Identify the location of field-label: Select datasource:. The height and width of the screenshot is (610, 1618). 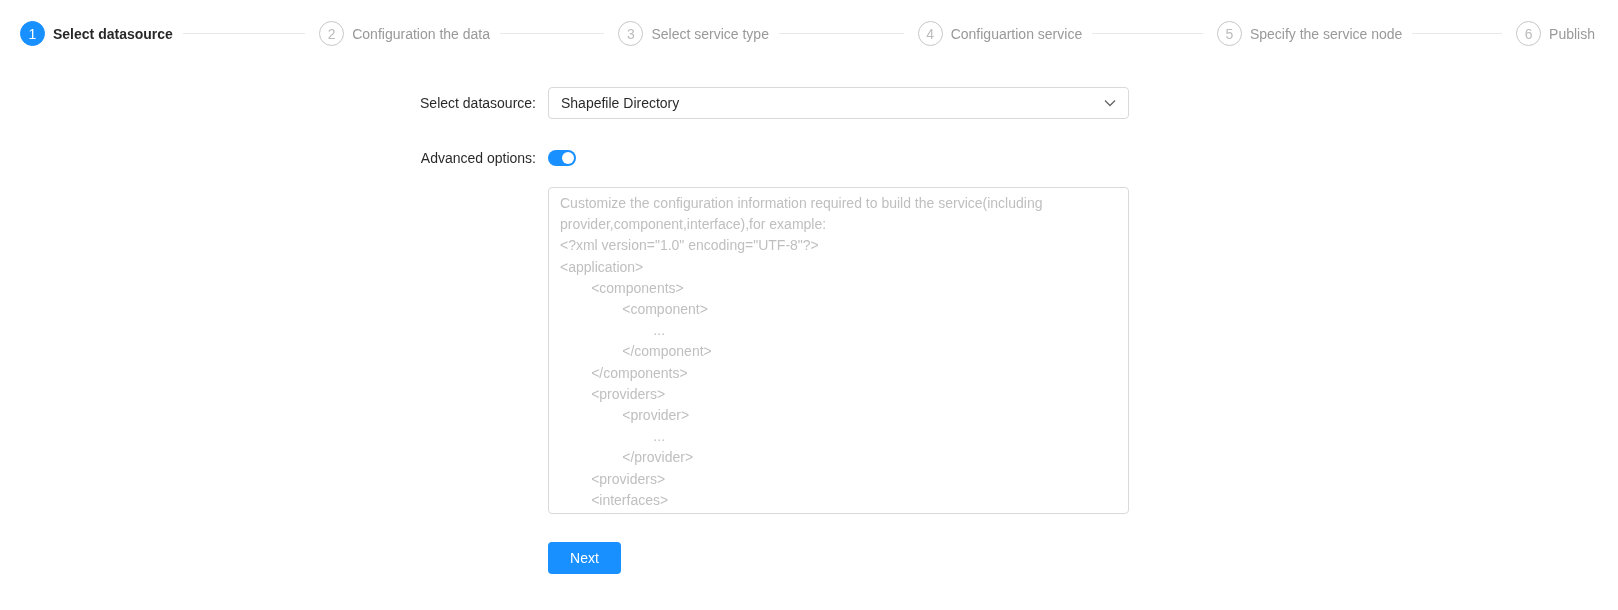
(478, 103).